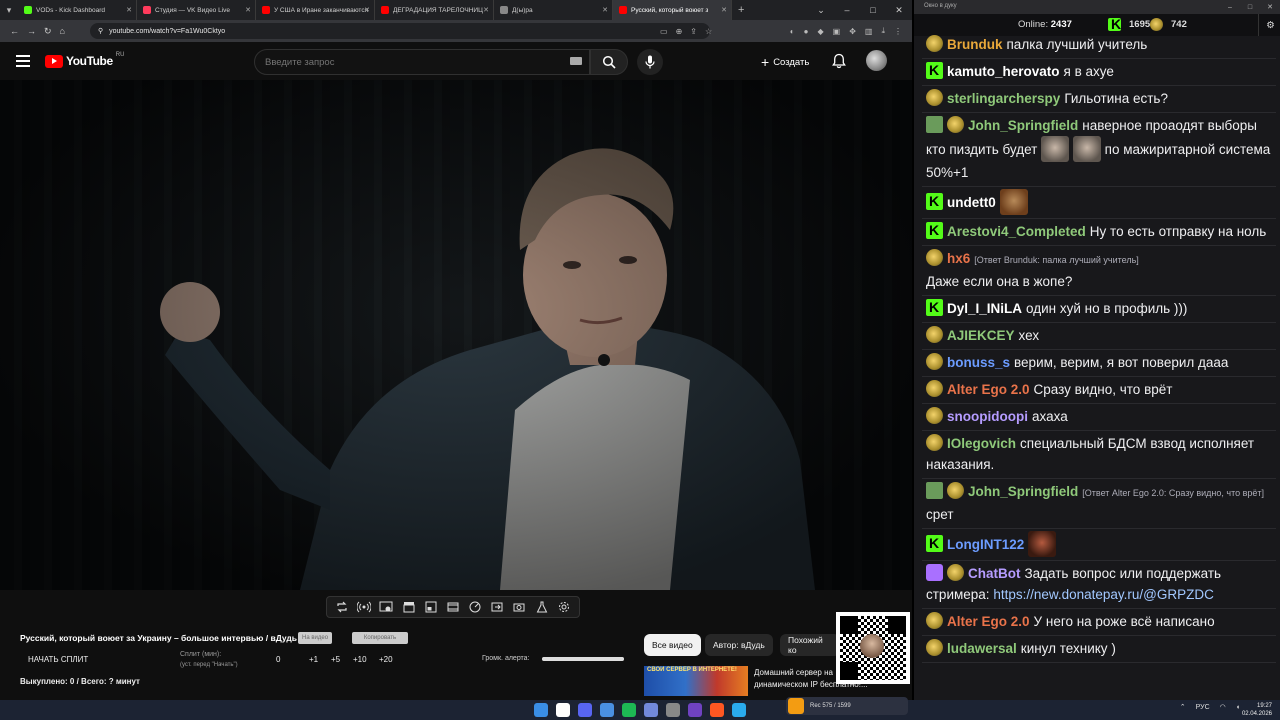 The image size is (1280, 720). What do you see at coordinates (609, 62) in the screenshot?
I see `search-button` at bounding box center [609, 62].